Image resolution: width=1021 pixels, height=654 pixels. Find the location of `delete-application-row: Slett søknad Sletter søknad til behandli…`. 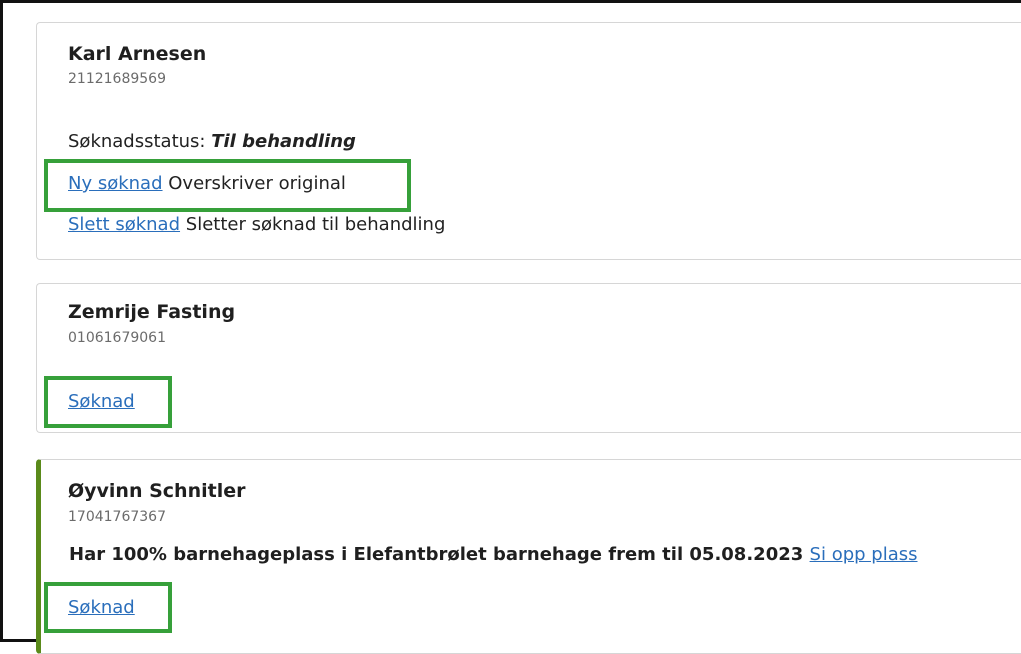

delete-application-row: Slett søknad Sletter søknad til behandli… is located at coordinates (256, 224).